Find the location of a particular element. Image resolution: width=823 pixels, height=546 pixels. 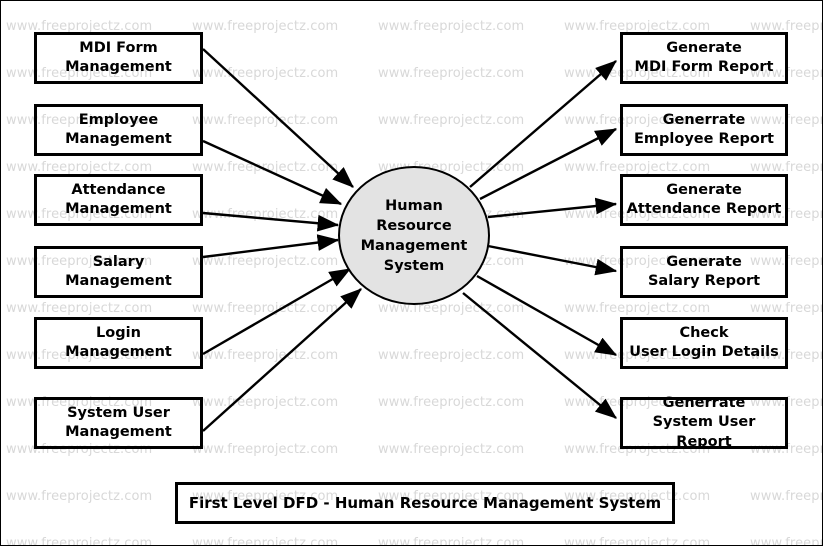

entity-box-label: Check User Login Details is located at coordinates (704, 342).